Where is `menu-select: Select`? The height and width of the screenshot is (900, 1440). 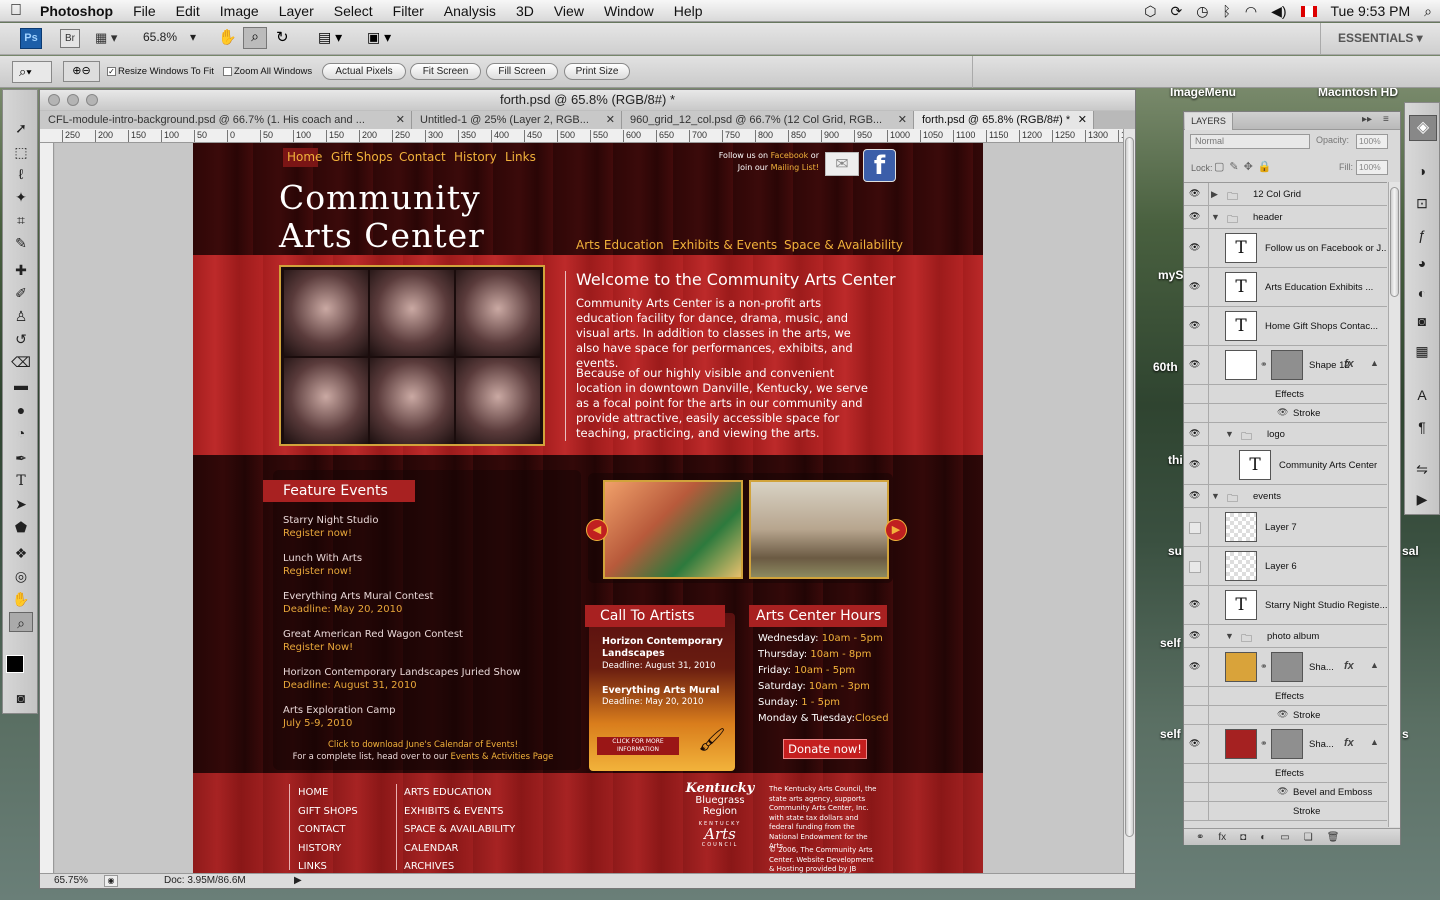
menu-select: Select is located at coordinates (353, 11).